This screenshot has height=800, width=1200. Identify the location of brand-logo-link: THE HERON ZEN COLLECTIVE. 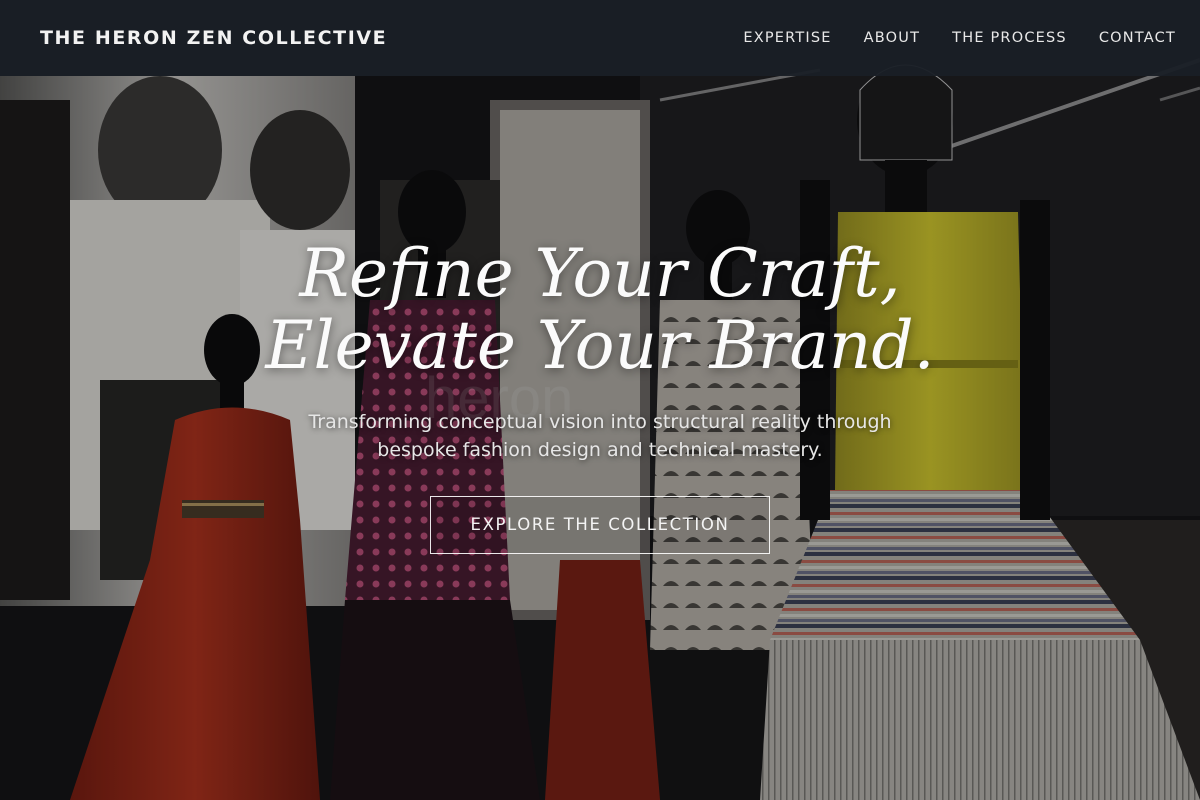
(213, 38).